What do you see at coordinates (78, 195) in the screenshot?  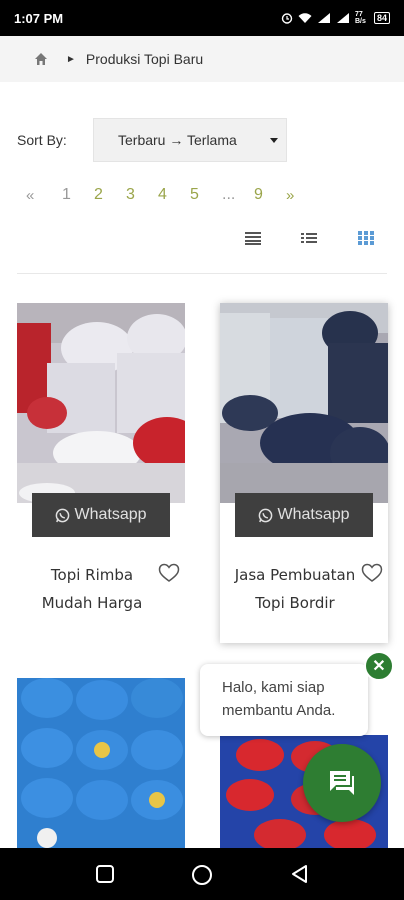 I see `page-1: 1` at bounding box center [78, 195].